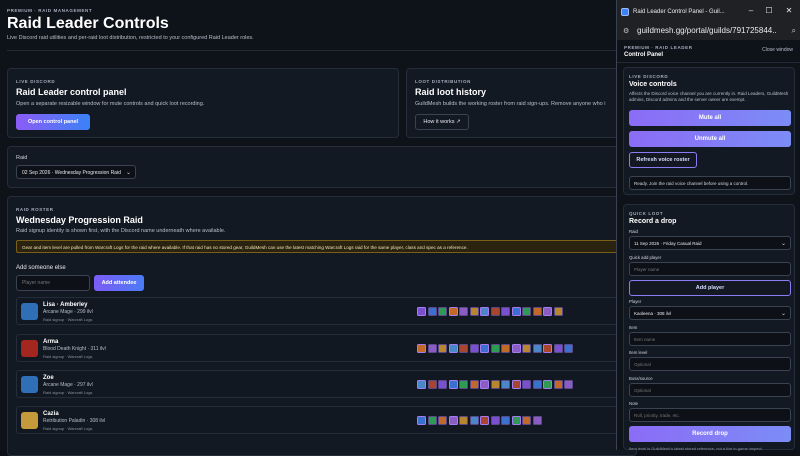  I want to click on popup-heading: Control Panel, so click(644, 55).